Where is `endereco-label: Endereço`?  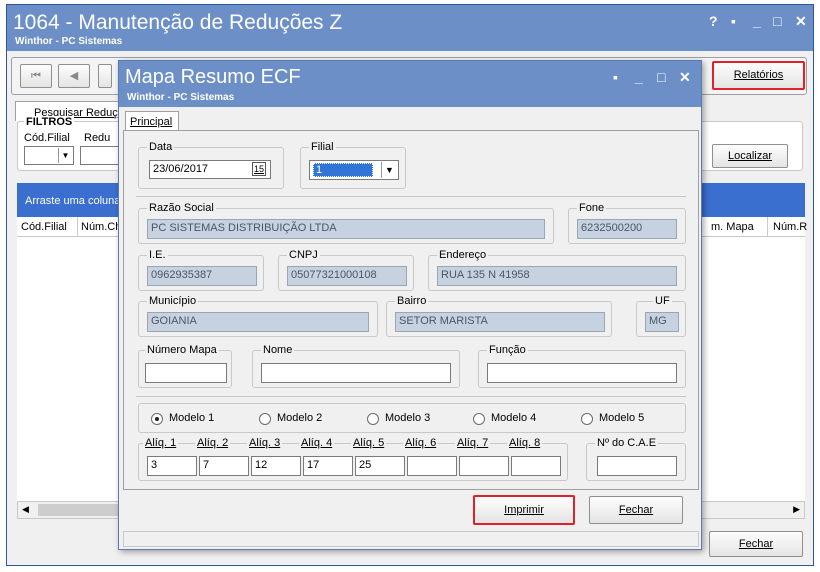
endereco-label: Endereço is located at coordinates (463, 255).